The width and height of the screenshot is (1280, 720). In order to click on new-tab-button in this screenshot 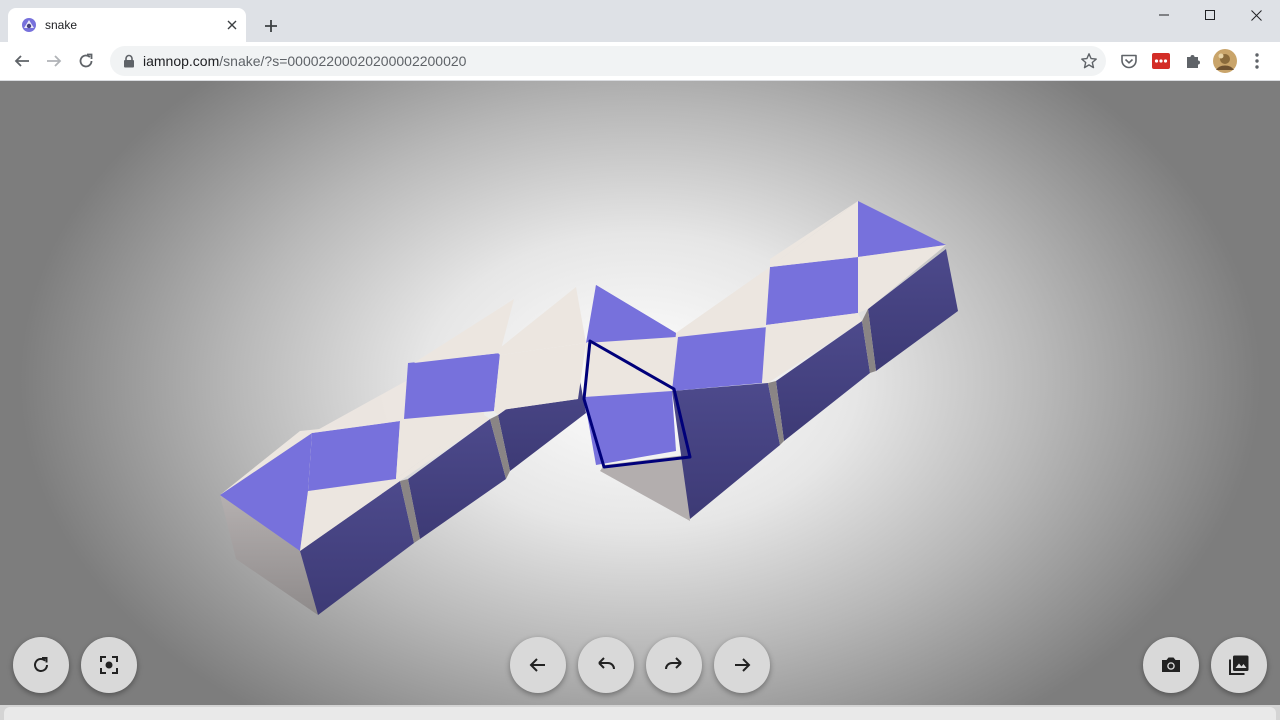, I will do `click(271, 26)`.